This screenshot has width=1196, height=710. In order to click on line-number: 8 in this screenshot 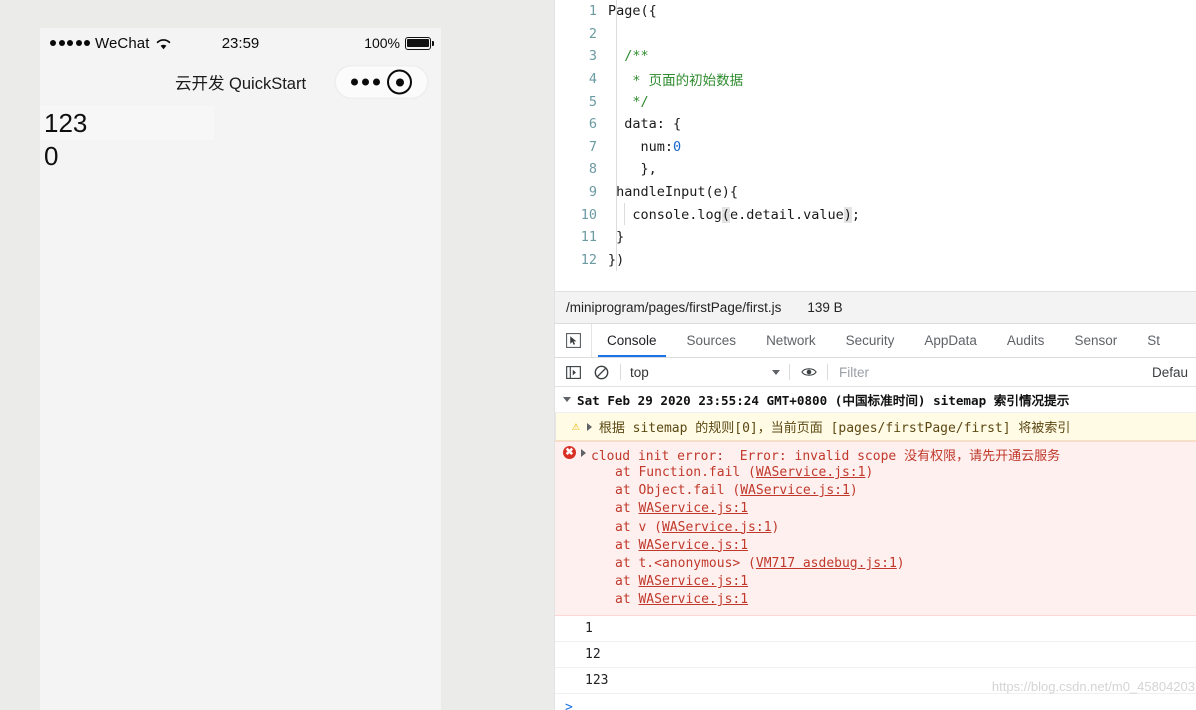, I will do `click(592, 169)`.